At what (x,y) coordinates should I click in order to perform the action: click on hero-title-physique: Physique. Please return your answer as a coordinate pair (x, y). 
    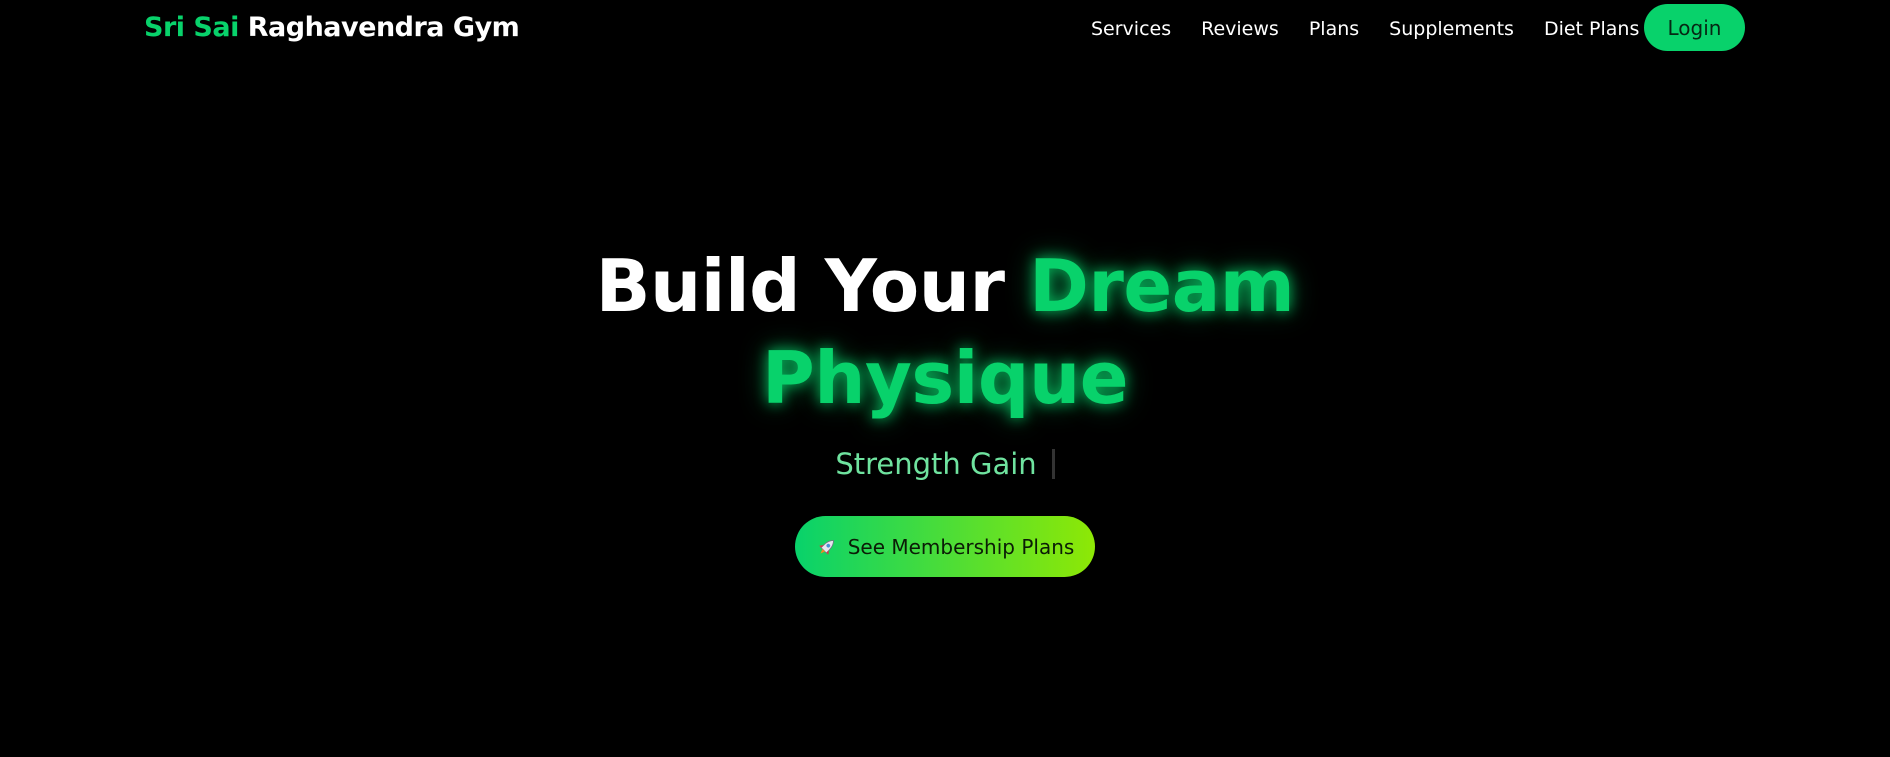
    Looking at the image, I should click on (945, 378).